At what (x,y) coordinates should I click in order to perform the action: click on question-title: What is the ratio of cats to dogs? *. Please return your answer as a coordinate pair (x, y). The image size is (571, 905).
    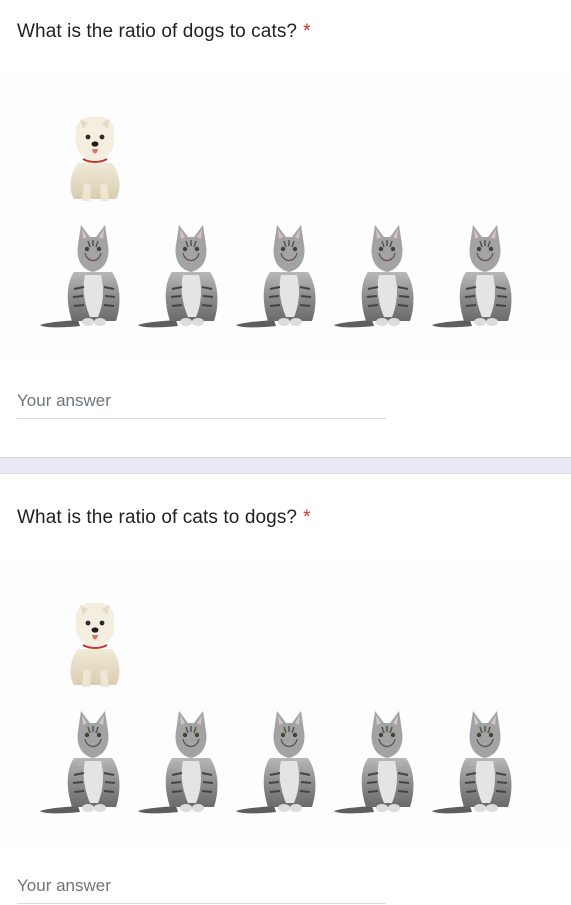
    Looking at the image, I should click on (164, 518).